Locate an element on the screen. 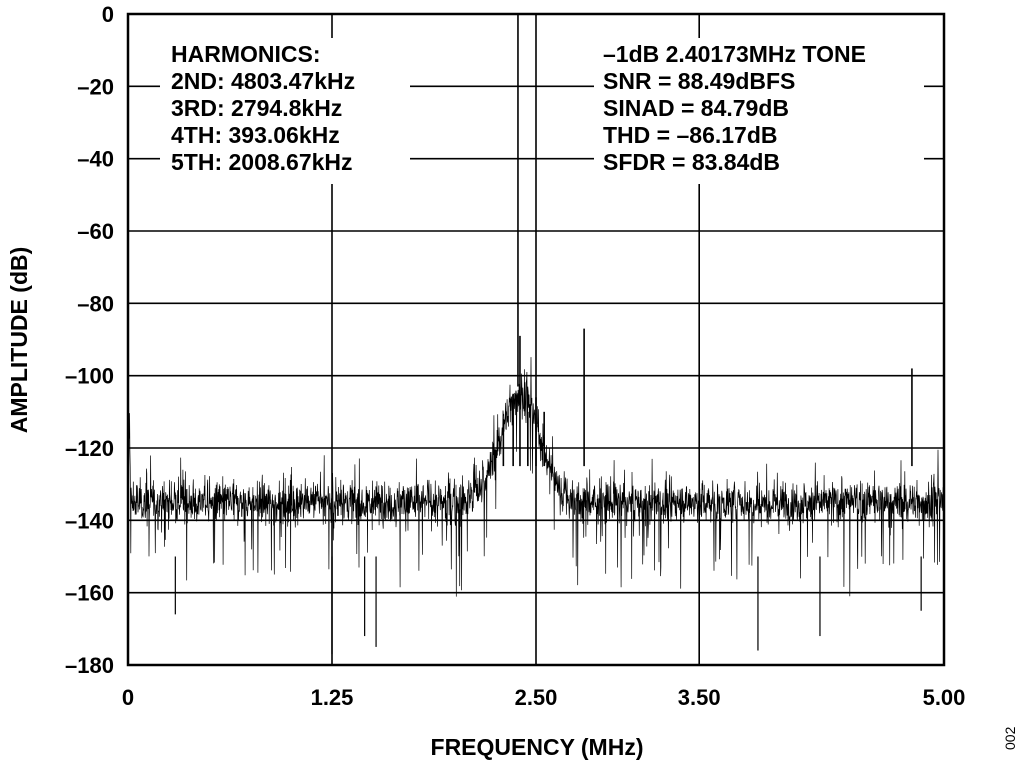  y-tick-label: –20 is located at coordinates (95, 86).